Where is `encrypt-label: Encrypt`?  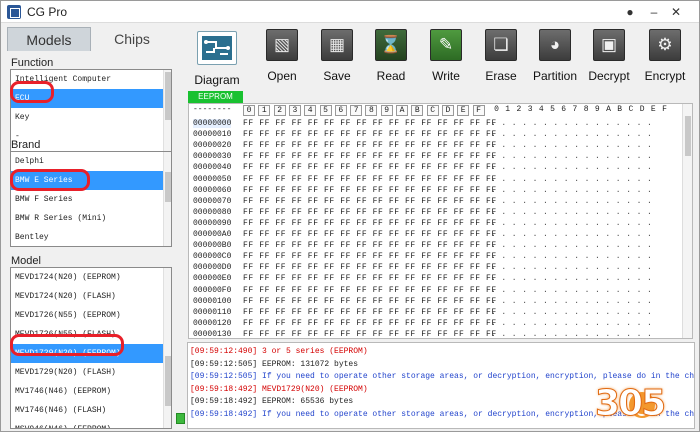 encrypt-label: Encrypt is located at coordinates (665, 76).